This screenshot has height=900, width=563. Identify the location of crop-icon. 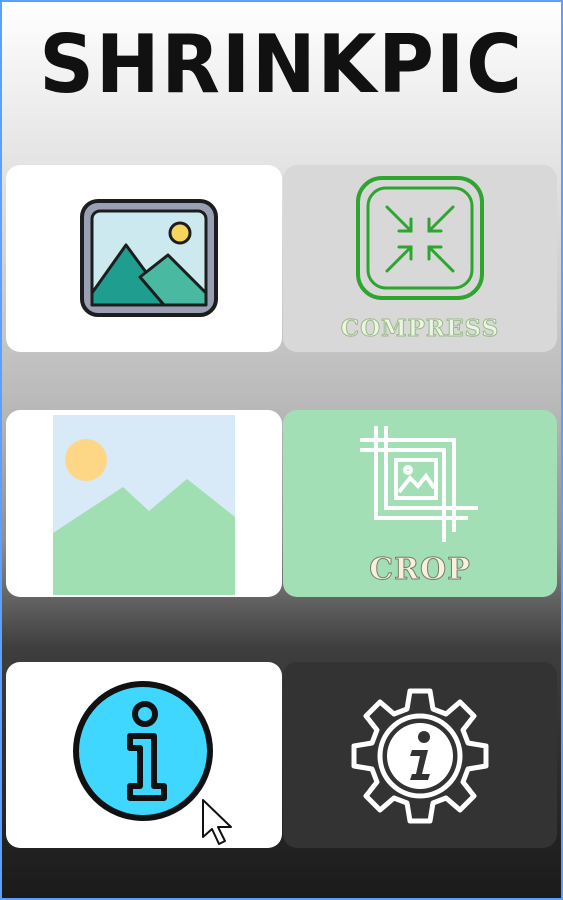
(419, 484).